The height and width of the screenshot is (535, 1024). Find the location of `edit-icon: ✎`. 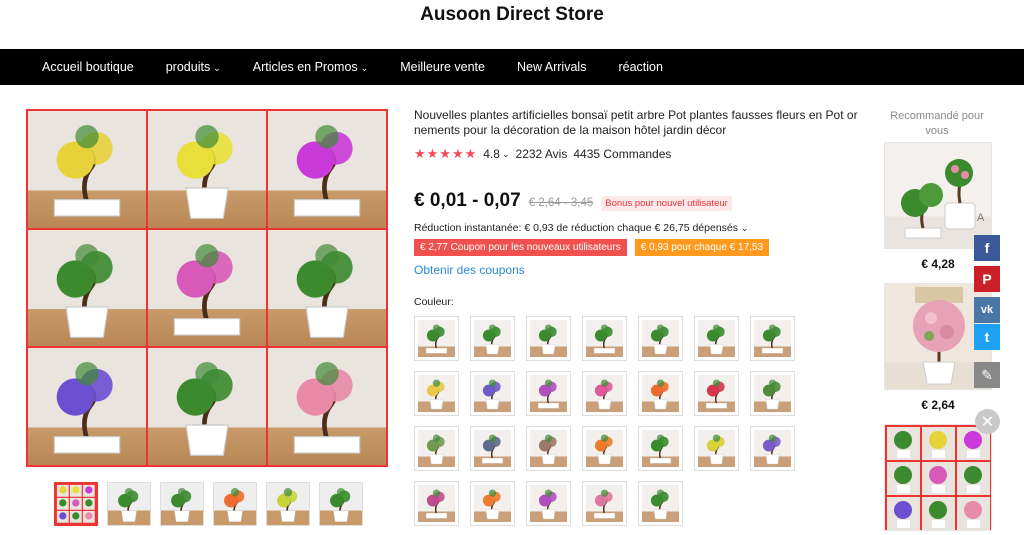

edit-icon: ✎ is located at coordinates (987, 375).